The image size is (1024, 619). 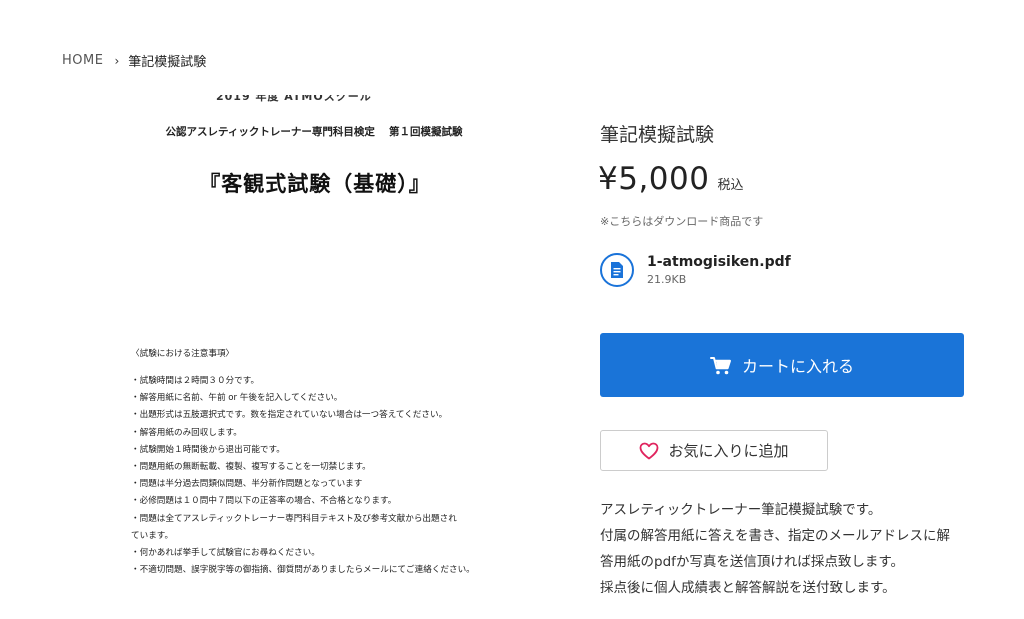 I want to click on download-file: 1-atmogisiken.pdf 21.9KB, so click(x=695, y=270).